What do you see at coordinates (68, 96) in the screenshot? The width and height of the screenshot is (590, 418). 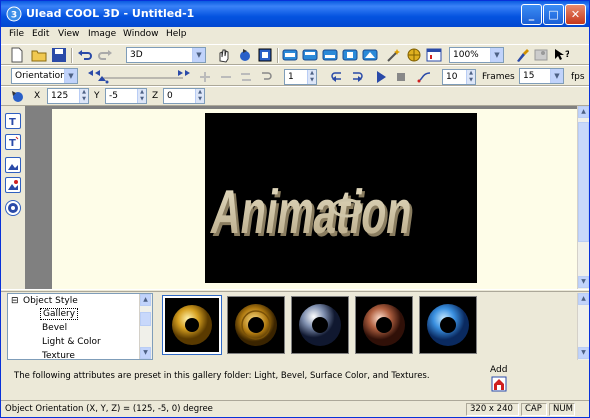 I see `x-input: 125 ▲ ▼` at bounding box center [68, 96].